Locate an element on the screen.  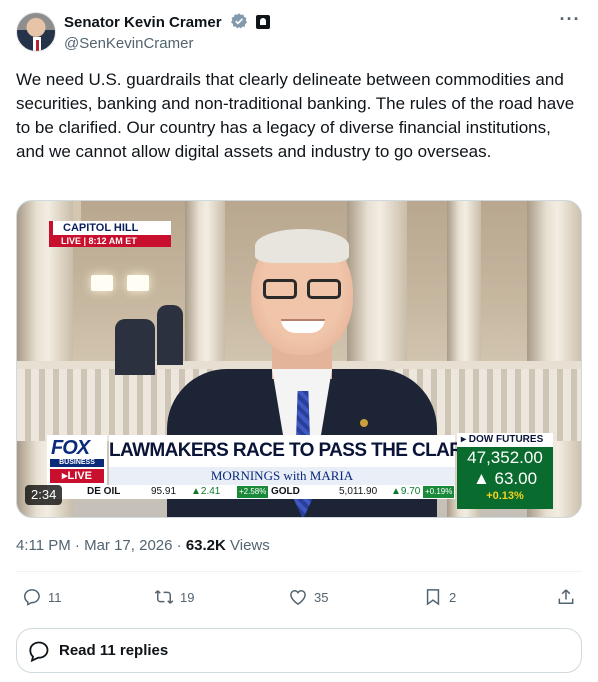
repost-icon is located at coordinates (164, 597).